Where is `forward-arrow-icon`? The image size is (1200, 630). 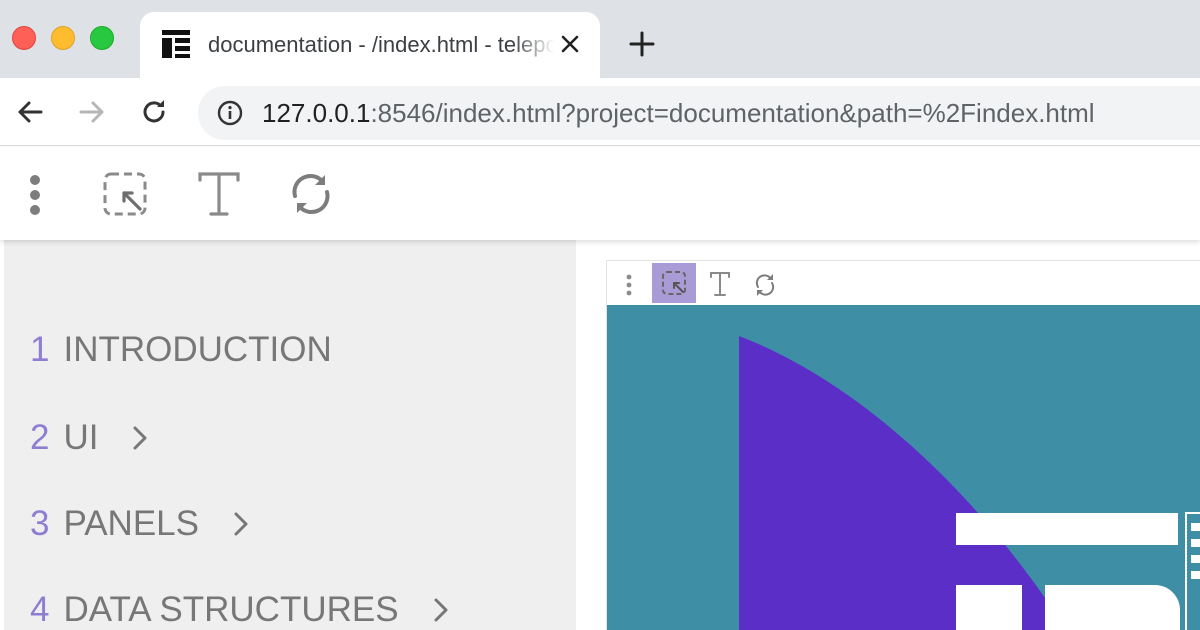
forward-arrow-icon is located at coordinates (92, 112).